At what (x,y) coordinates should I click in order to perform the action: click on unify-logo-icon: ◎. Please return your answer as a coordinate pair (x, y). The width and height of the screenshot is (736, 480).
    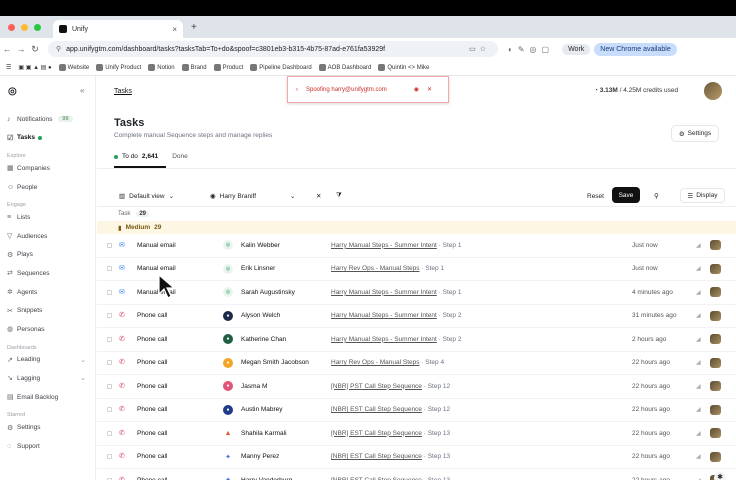
    Looking at the image, I should click on (12, 91).